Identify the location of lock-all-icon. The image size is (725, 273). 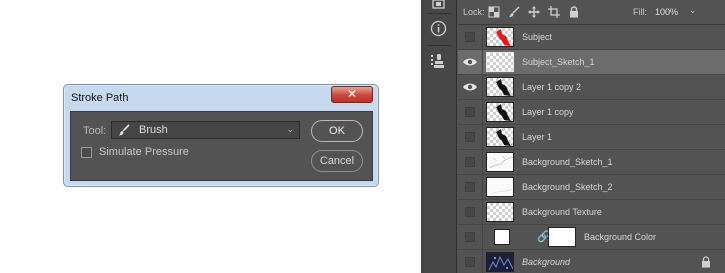
(574, 12).